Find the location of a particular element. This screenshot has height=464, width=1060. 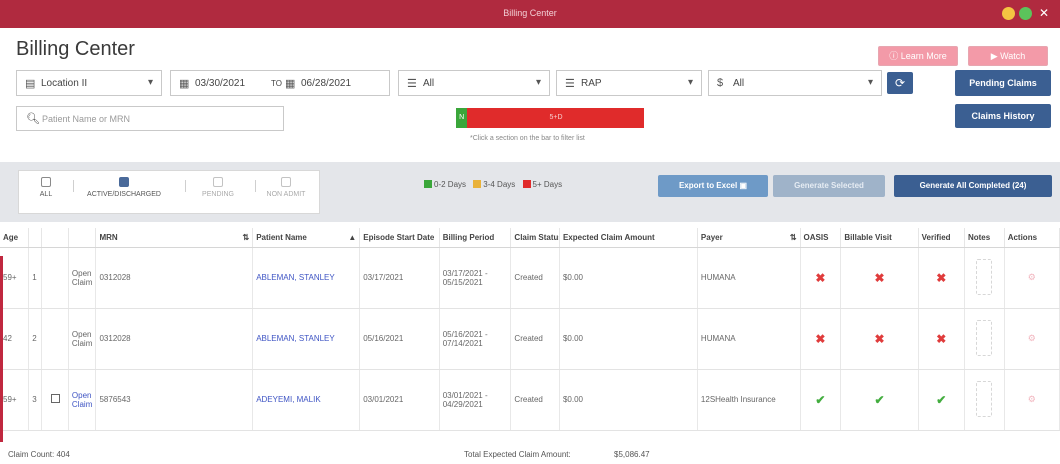

check-icon: ✔ is located at coordinates (941, 399).